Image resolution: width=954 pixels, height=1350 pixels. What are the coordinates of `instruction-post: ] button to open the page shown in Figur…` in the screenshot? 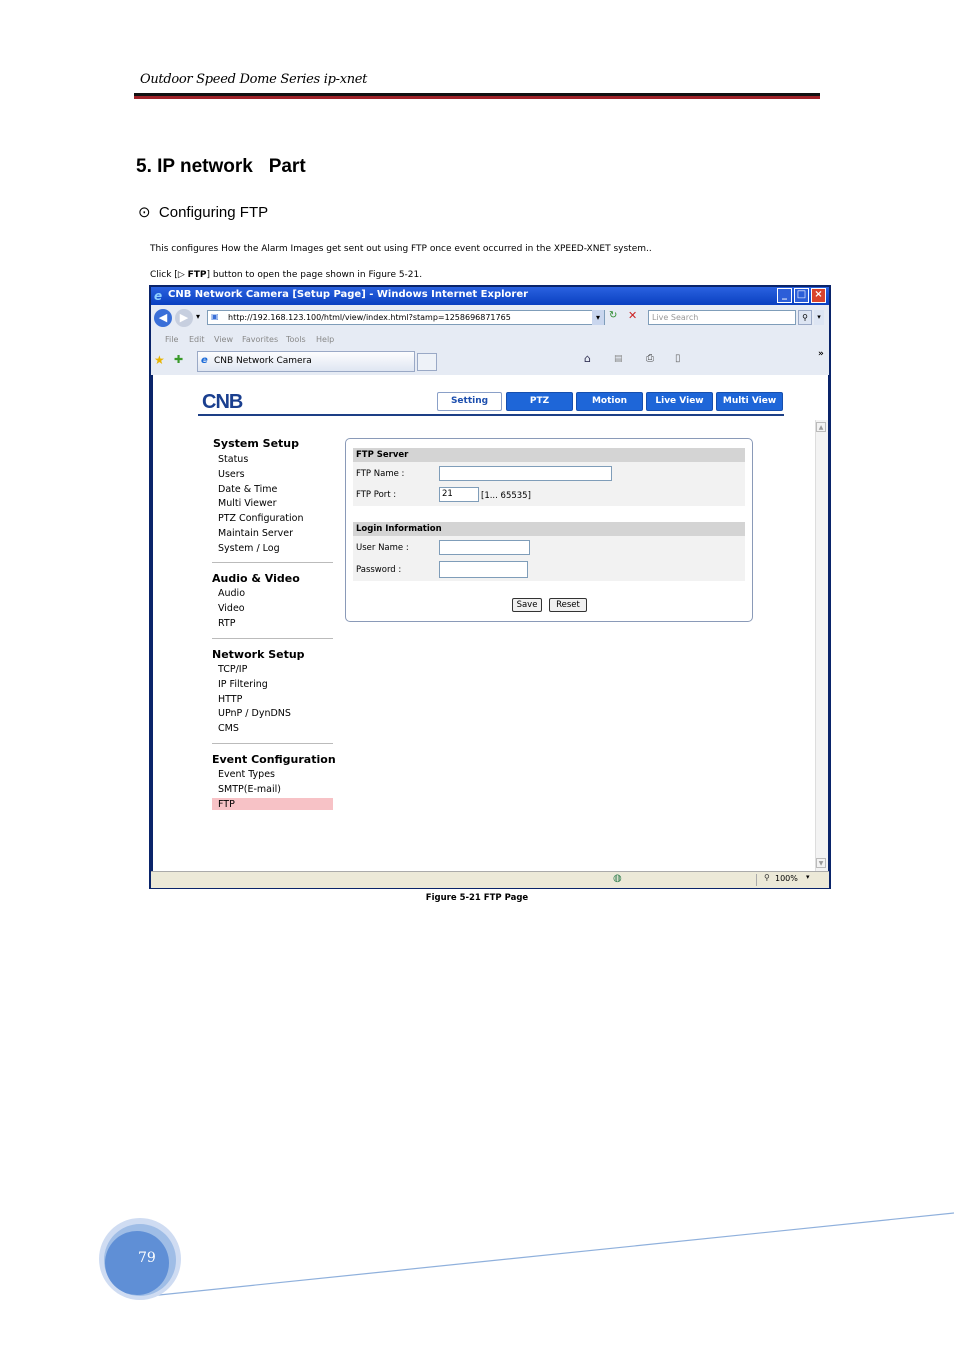 It's located at (314, 275).